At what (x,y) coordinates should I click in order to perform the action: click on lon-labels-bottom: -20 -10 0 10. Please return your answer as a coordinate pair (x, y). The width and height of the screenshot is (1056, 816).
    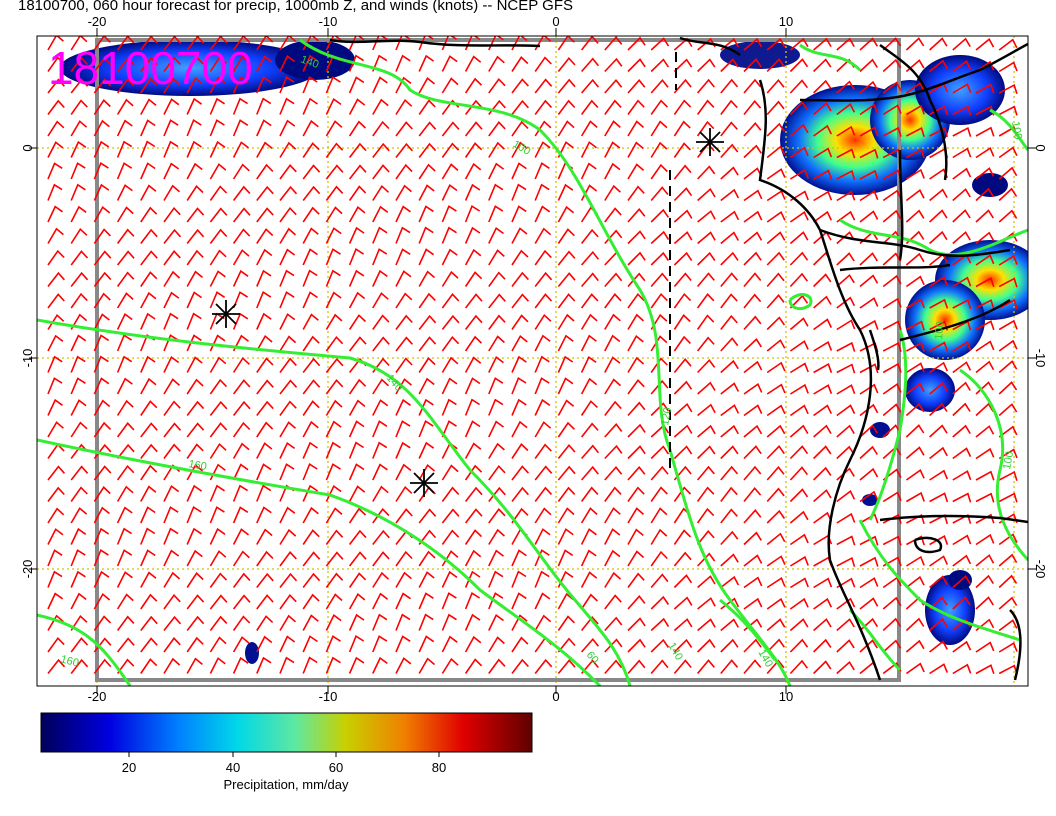
    Looking at the image, I should click on (441, 696).